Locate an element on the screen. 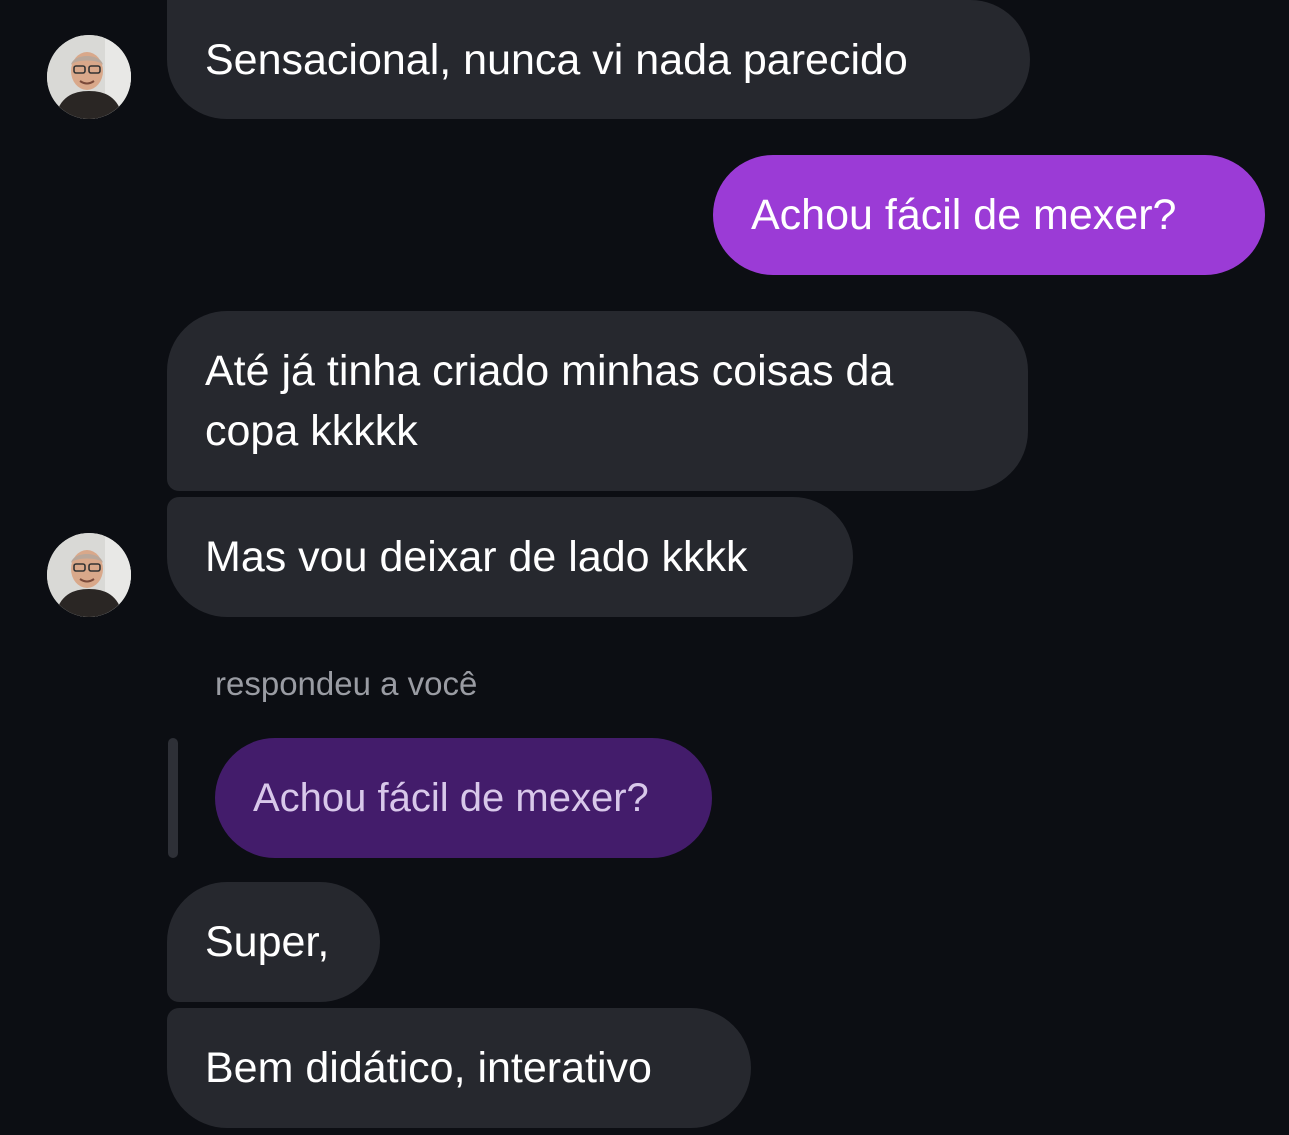  received-message: Sensacional, nunca vi nada parecido is located at coordinates (598, 59).